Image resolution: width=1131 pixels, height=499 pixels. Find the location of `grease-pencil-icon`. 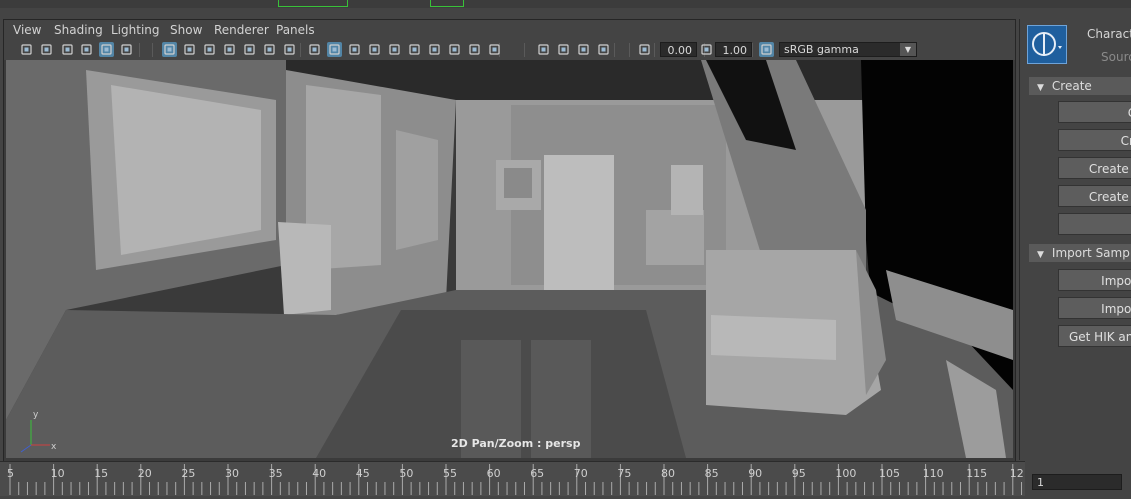

grease-pencil-icon is located at coordinates (126, 49).